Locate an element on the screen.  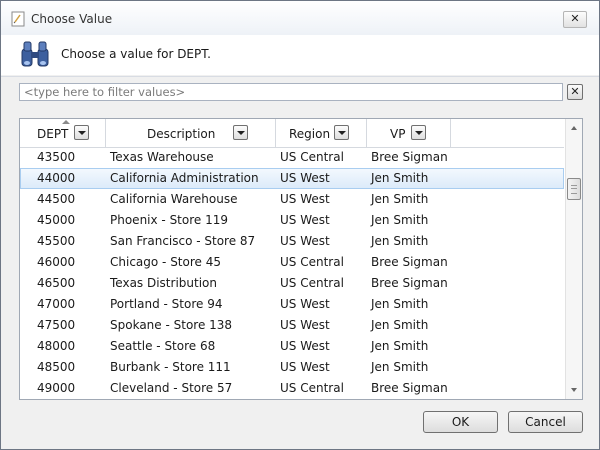
cell-description: Cleveland - Store 57 is located at coordinates (171, 388).